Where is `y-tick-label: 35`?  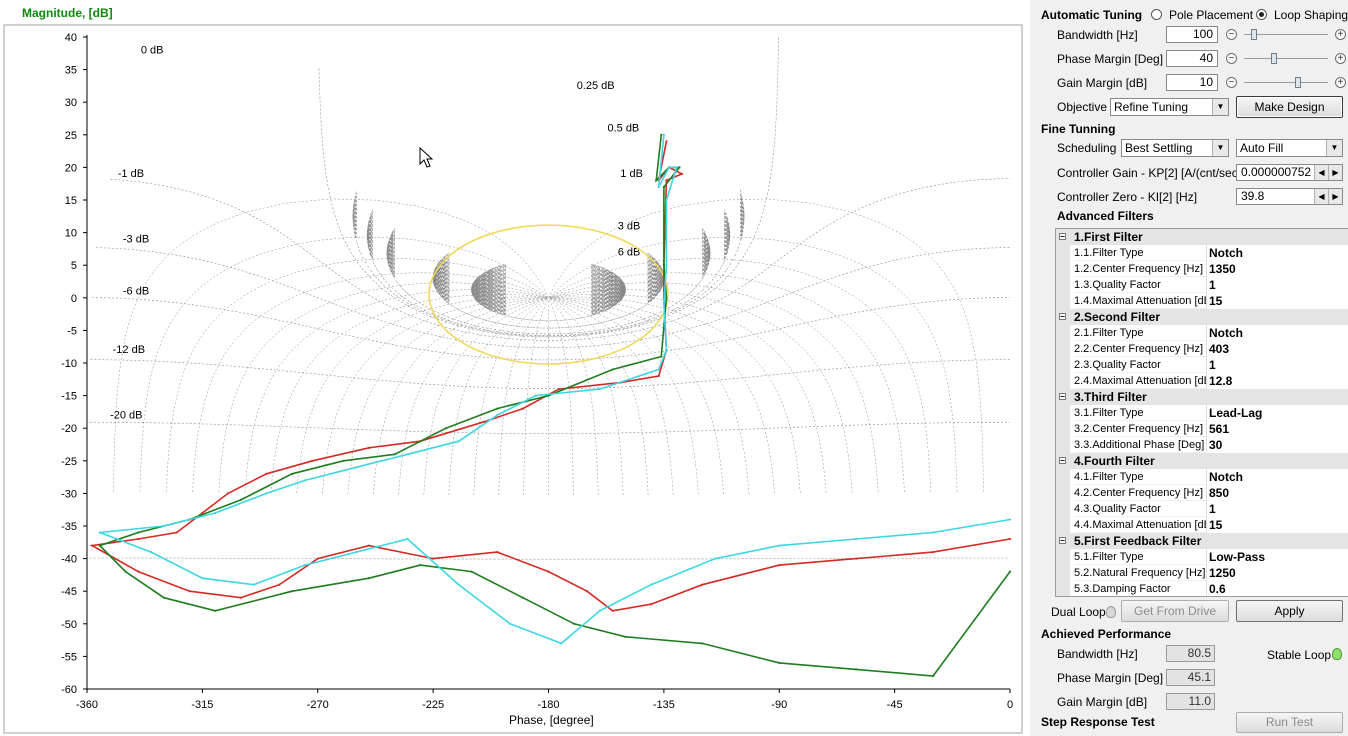
y-tick-label: 35 is located at coordinates (71, 71).